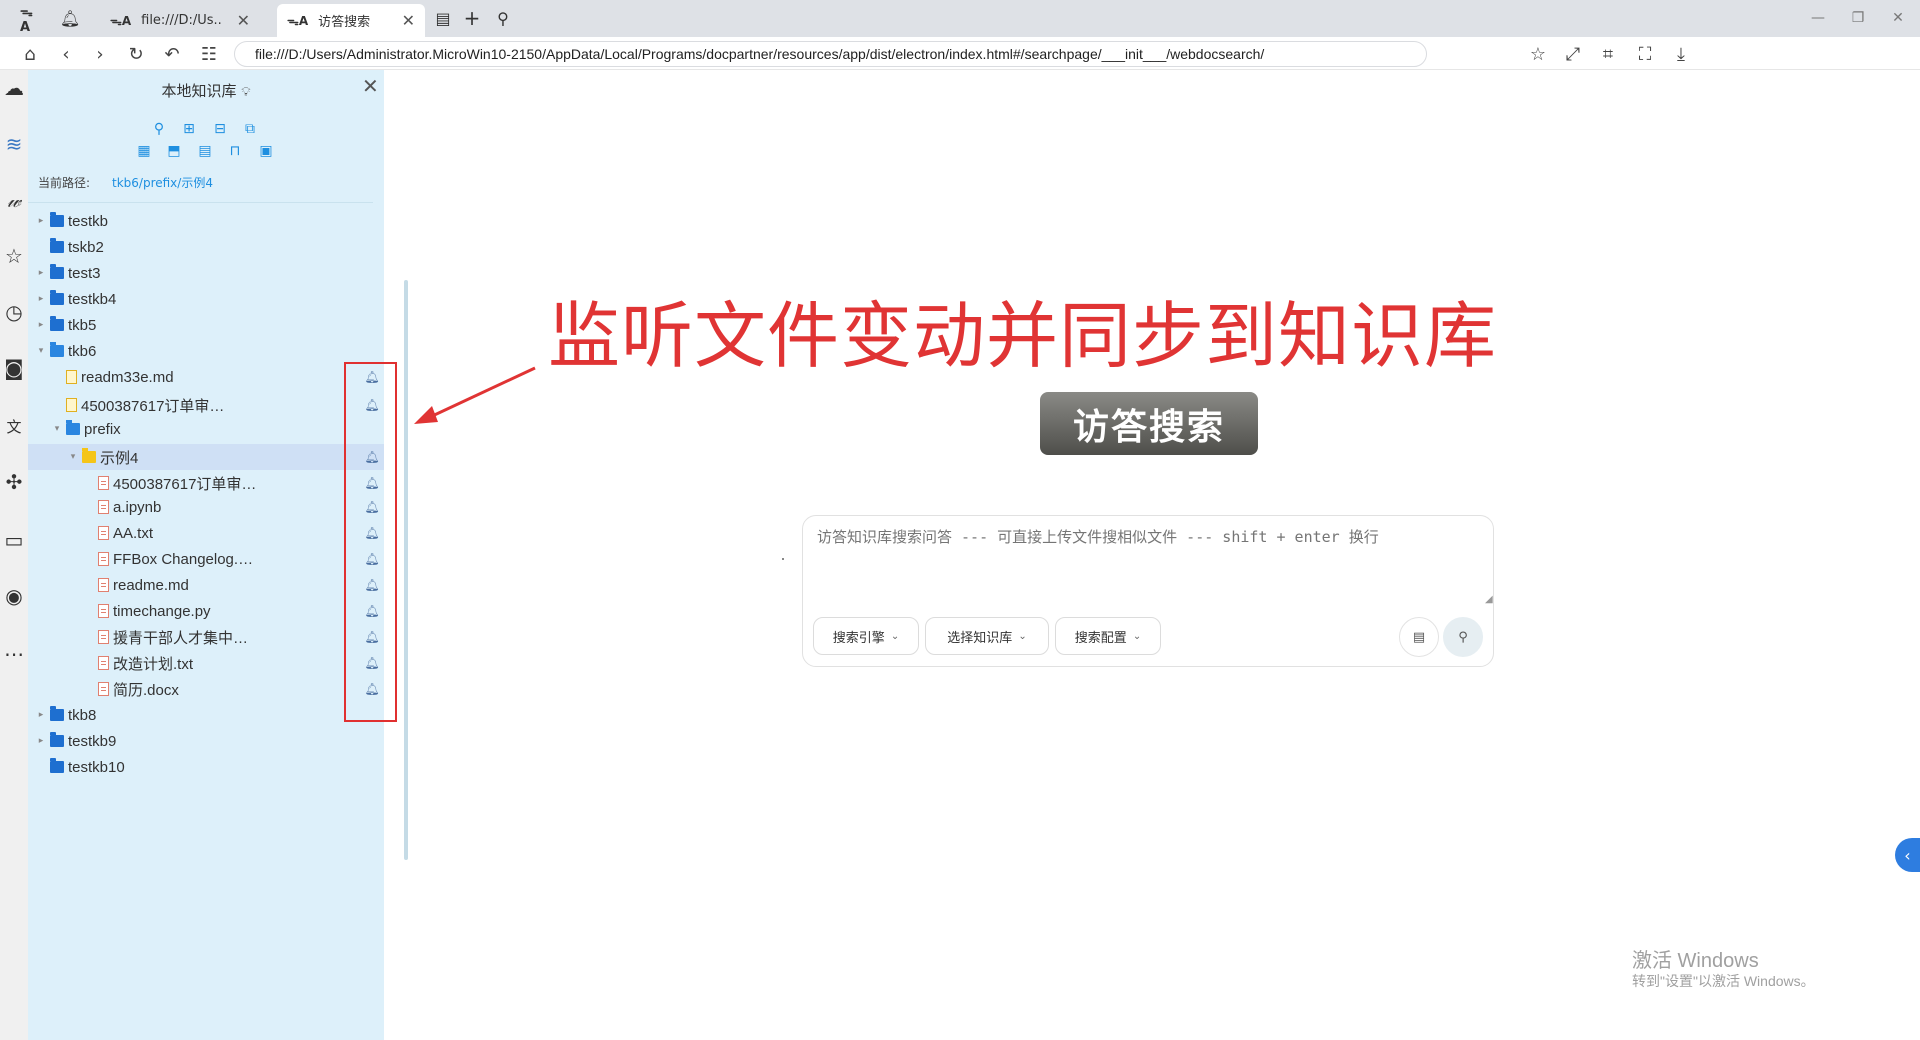 The width and height of the screenshot is (1920, 1040). I want to click on tree-item: a.ipynb 🔔︎, so click(206, 507).